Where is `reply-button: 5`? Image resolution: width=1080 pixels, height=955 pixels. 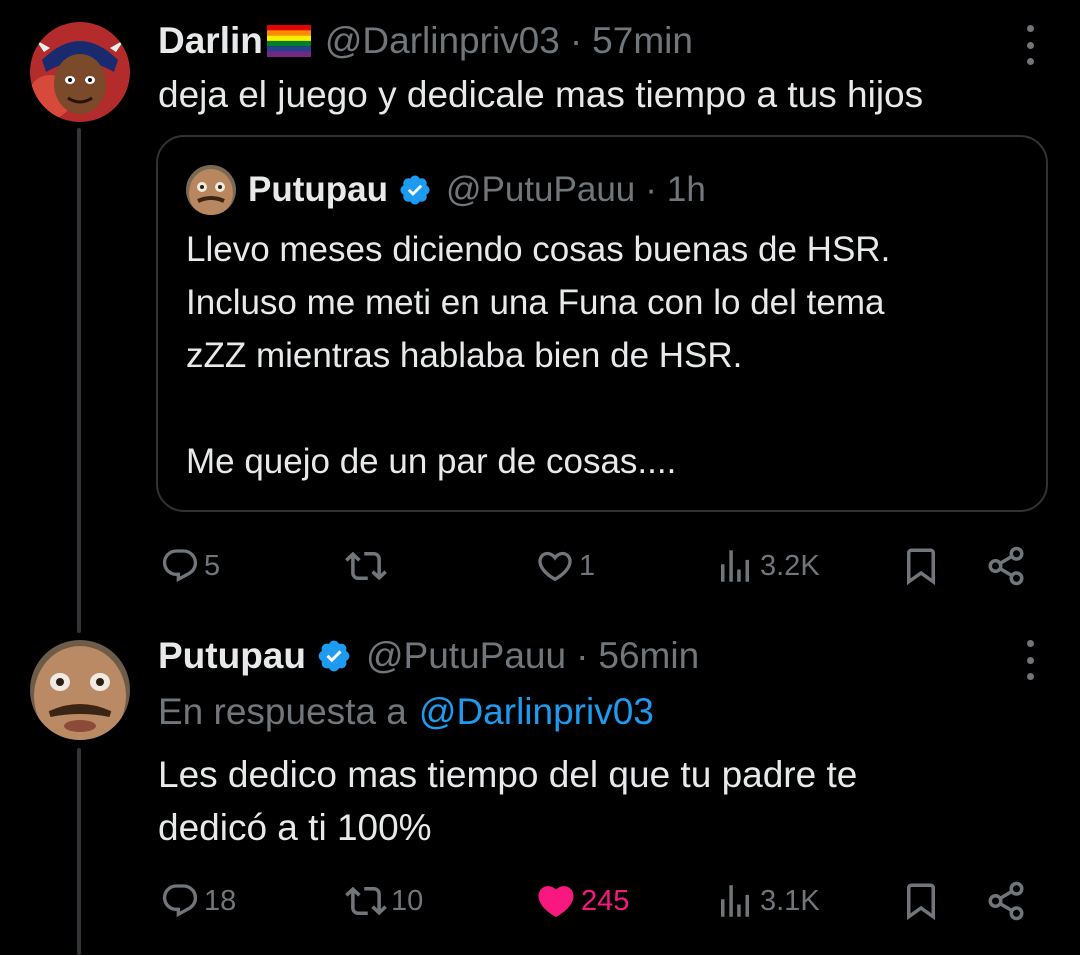
reply-button: 5 is located at coordinates (190, 566).